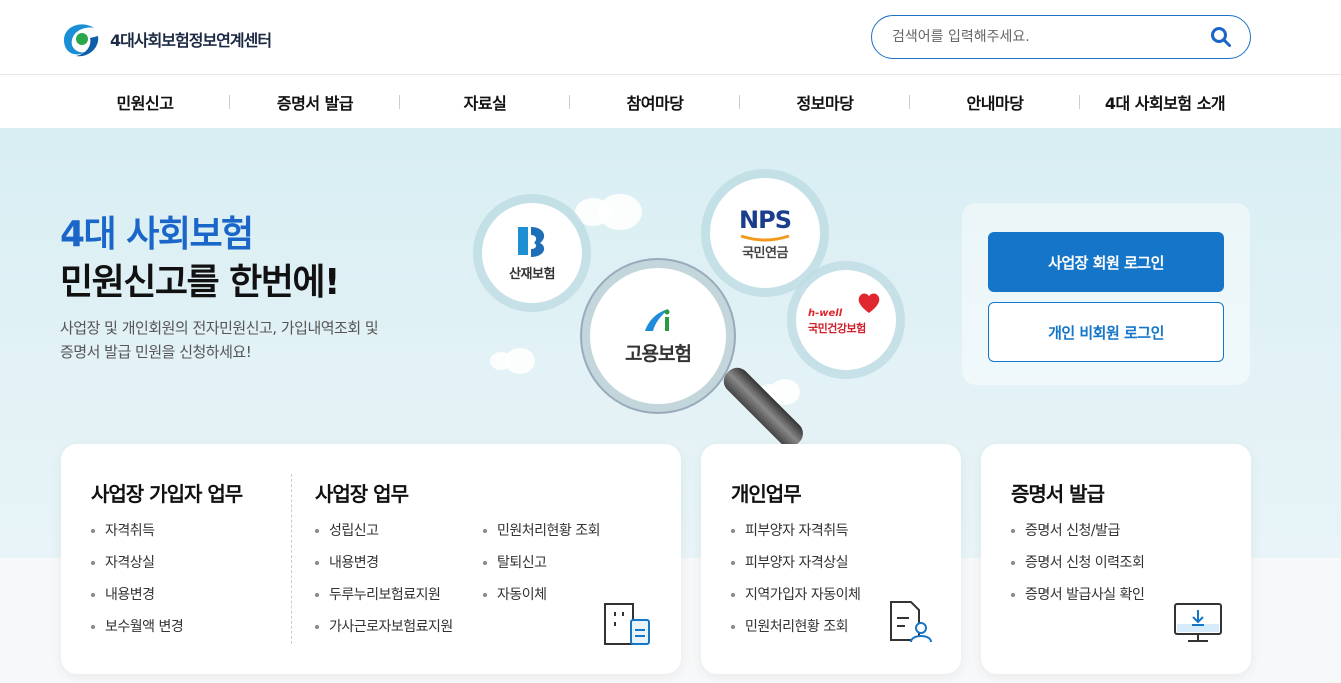 Image resolution: width=1341 pixels, height=683 pixels. I want to click on certificate-services-card: 증명서 발급 증명서 신청/발급 증명서 신청 이력조회 증명서 발급사실 확인, so click(1116, 559).